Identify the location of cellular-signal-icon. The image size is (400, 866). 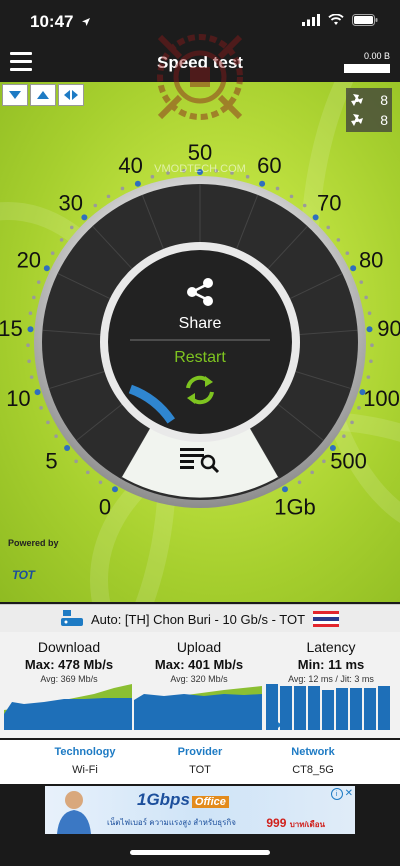
(311, 20).